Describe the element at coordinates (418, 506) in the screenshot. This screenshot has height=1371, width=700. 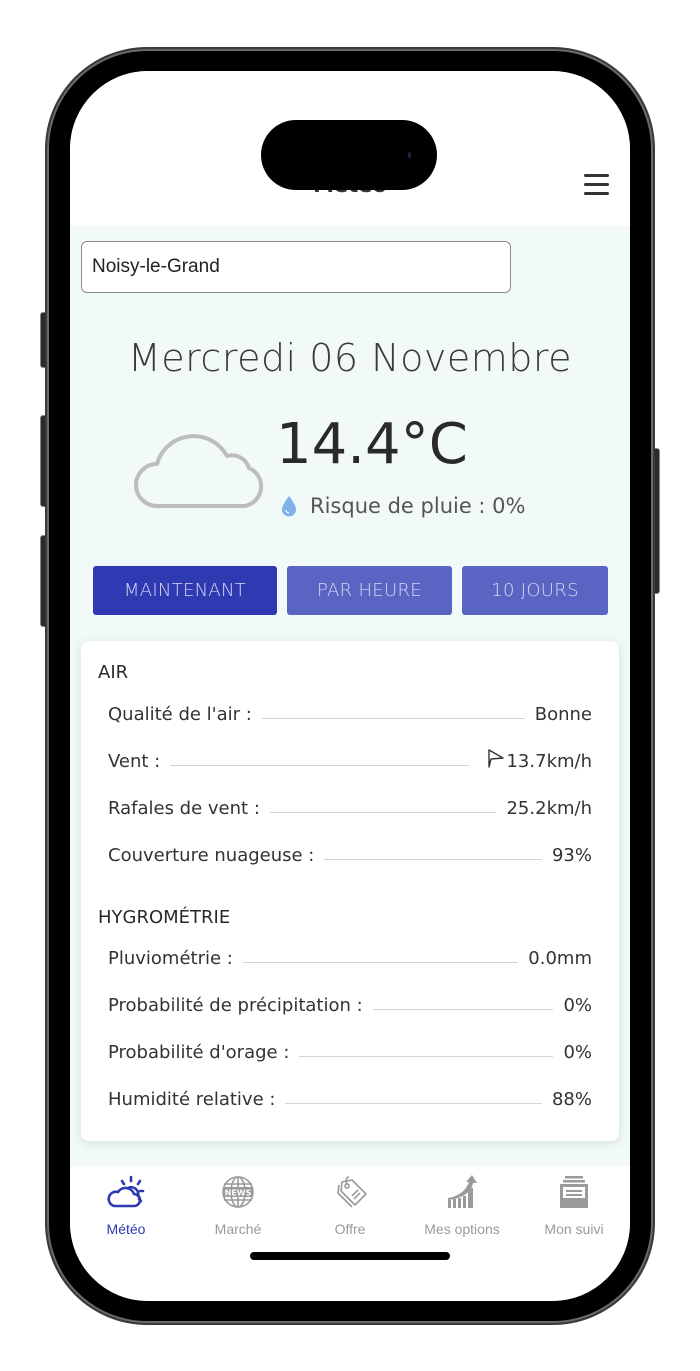
I see `rain-risk-text: Risque de pluie : 0%` at that location.